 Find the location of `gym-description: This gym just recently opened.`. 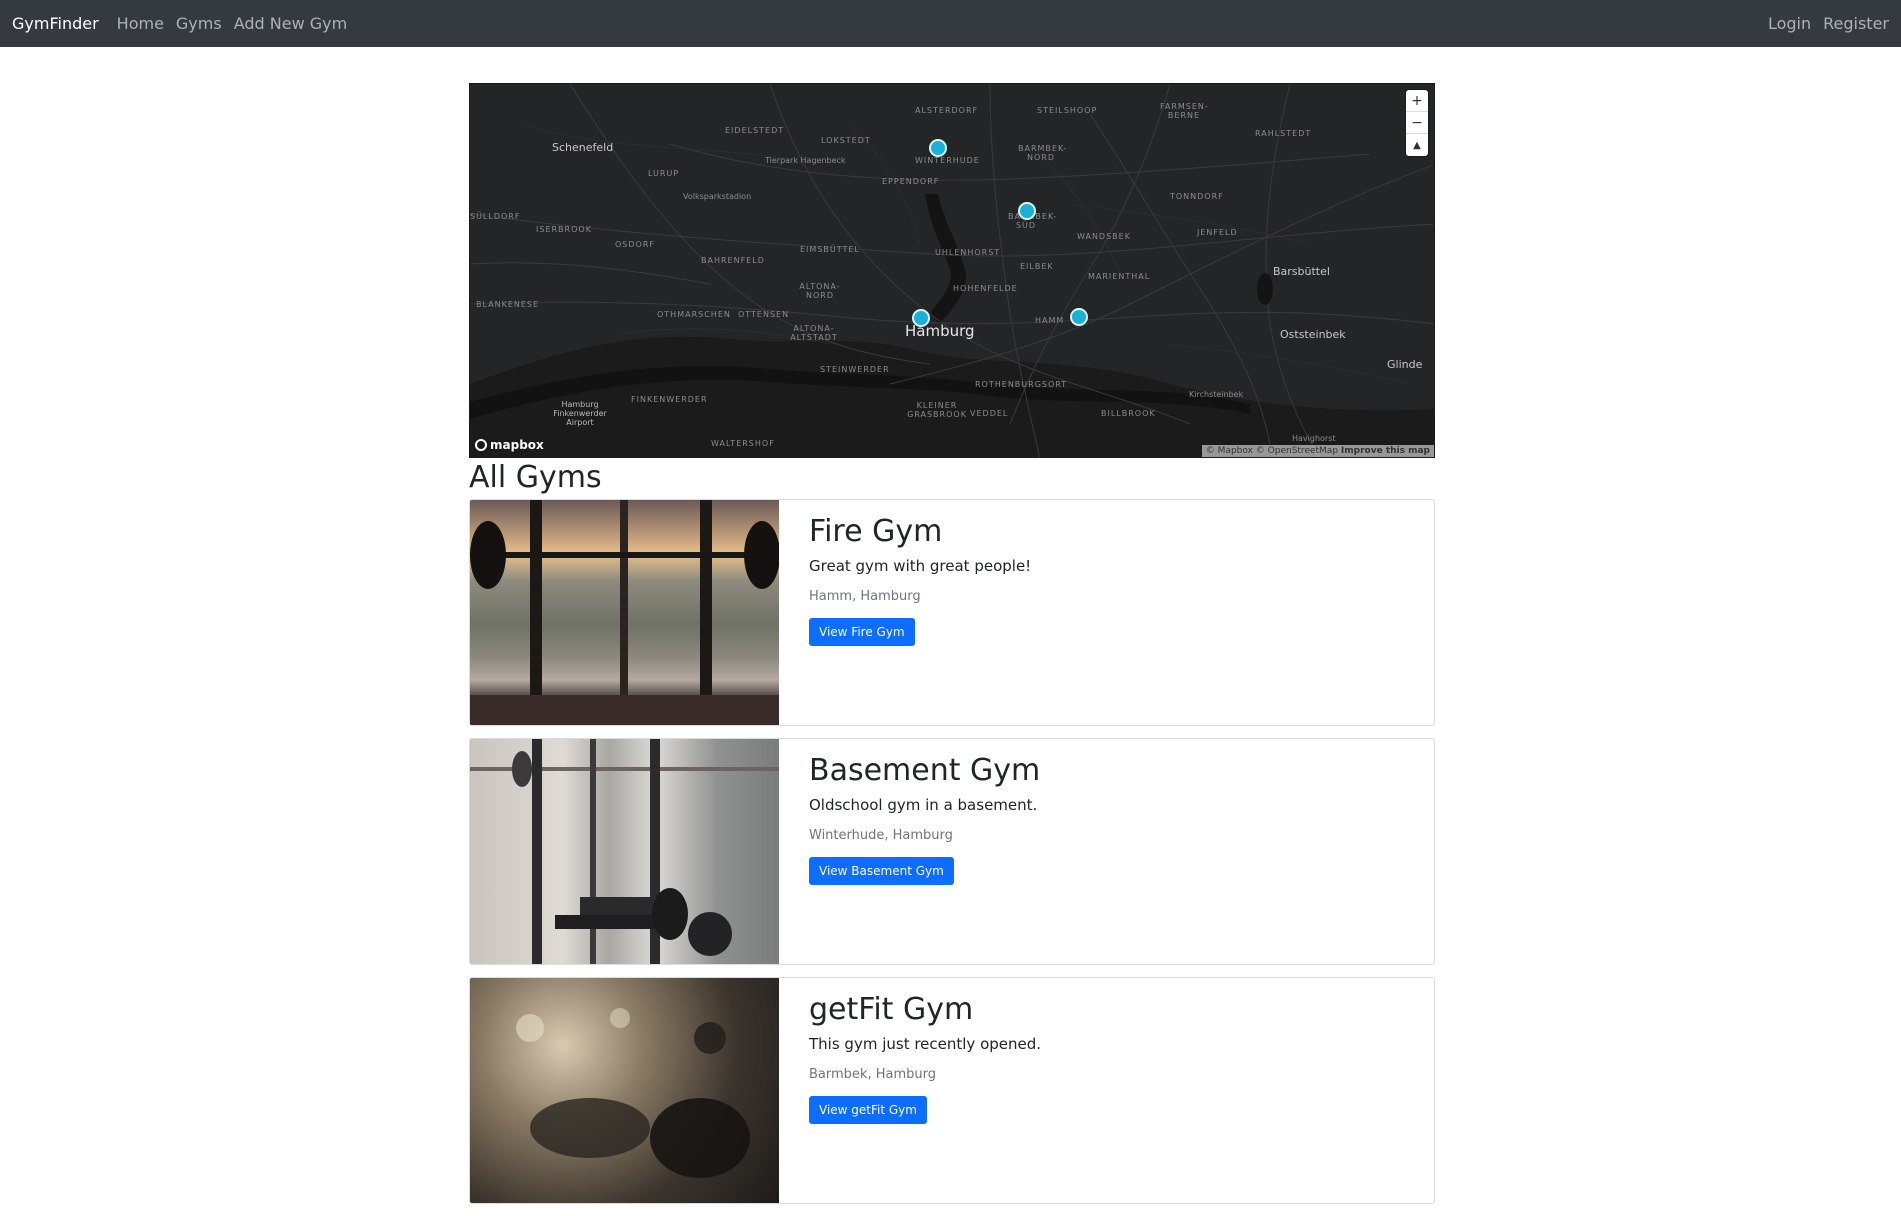

gym-description: This gym just recently opened. is located at coordinates (925, 1044).